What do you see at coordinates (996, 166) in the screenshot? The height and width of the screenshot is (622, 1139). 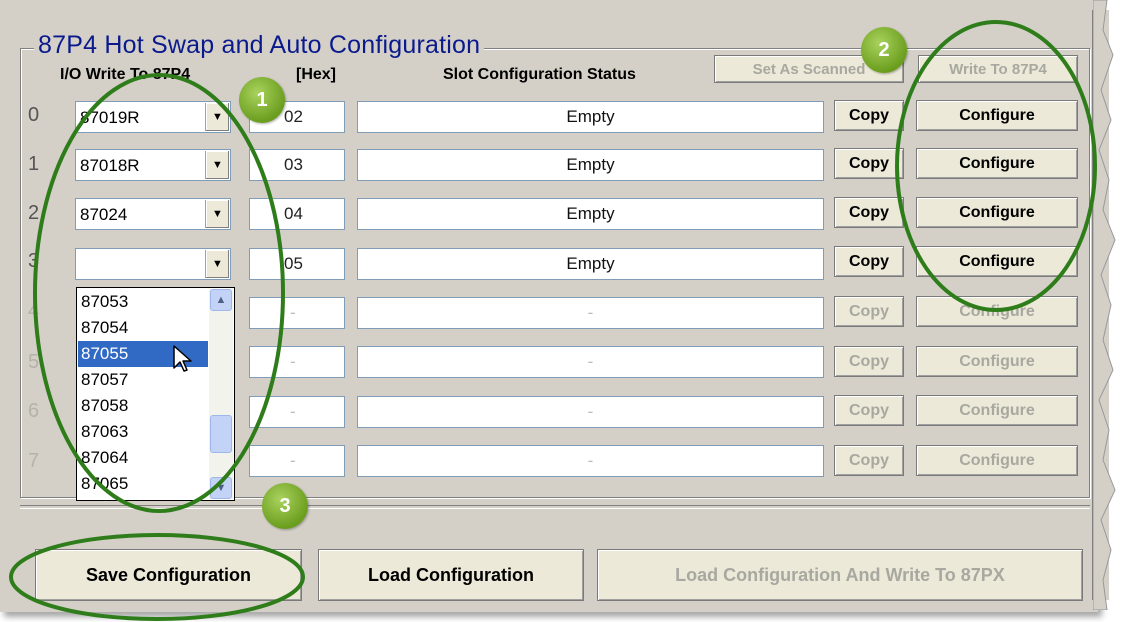 I see `highlight-oval-configure` at bounding box center [996, 166].